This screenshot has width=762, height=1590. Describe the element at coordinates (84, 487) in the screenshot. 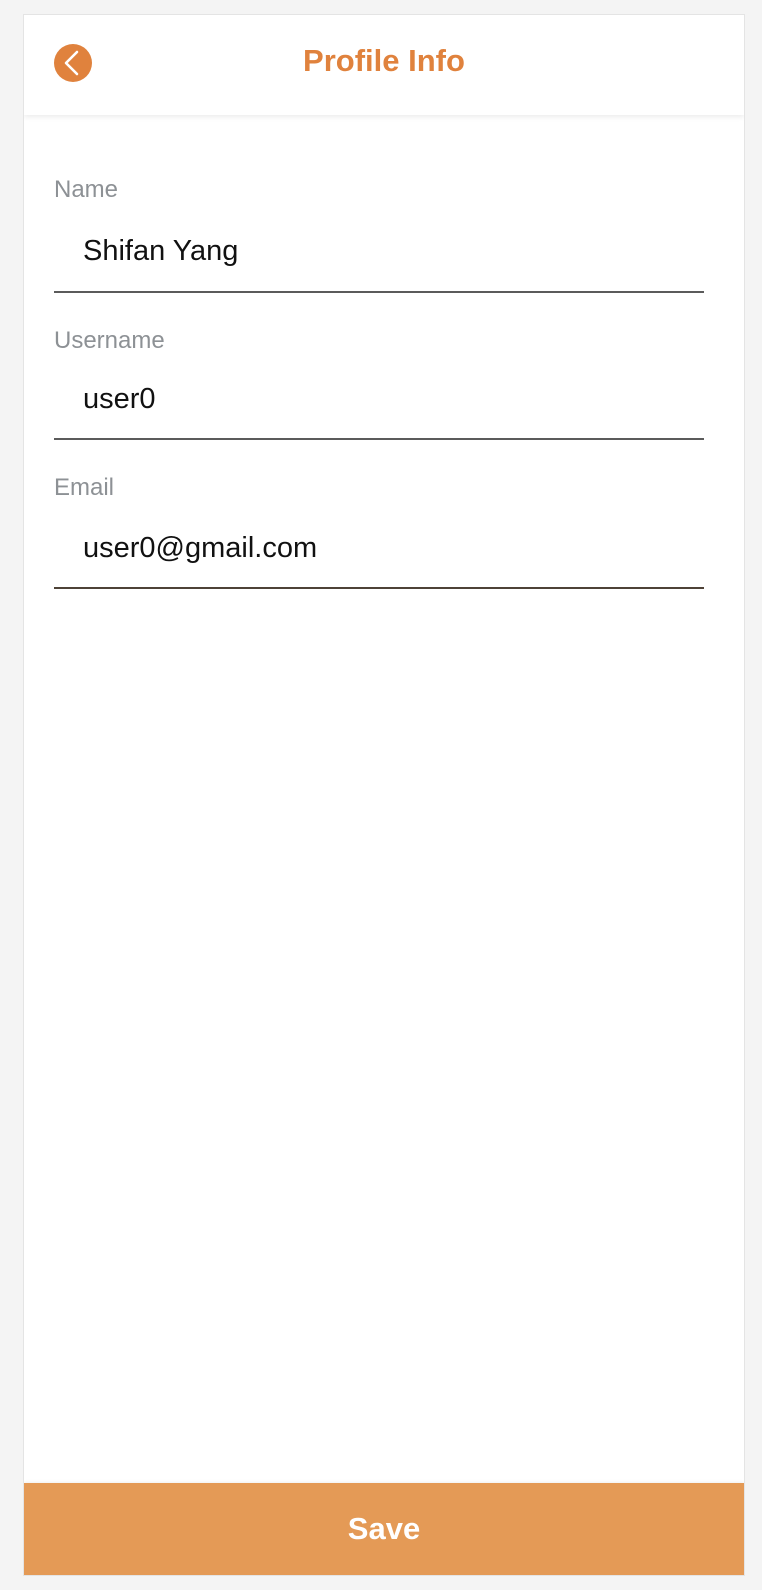

I see `email-label: Email` at that location.